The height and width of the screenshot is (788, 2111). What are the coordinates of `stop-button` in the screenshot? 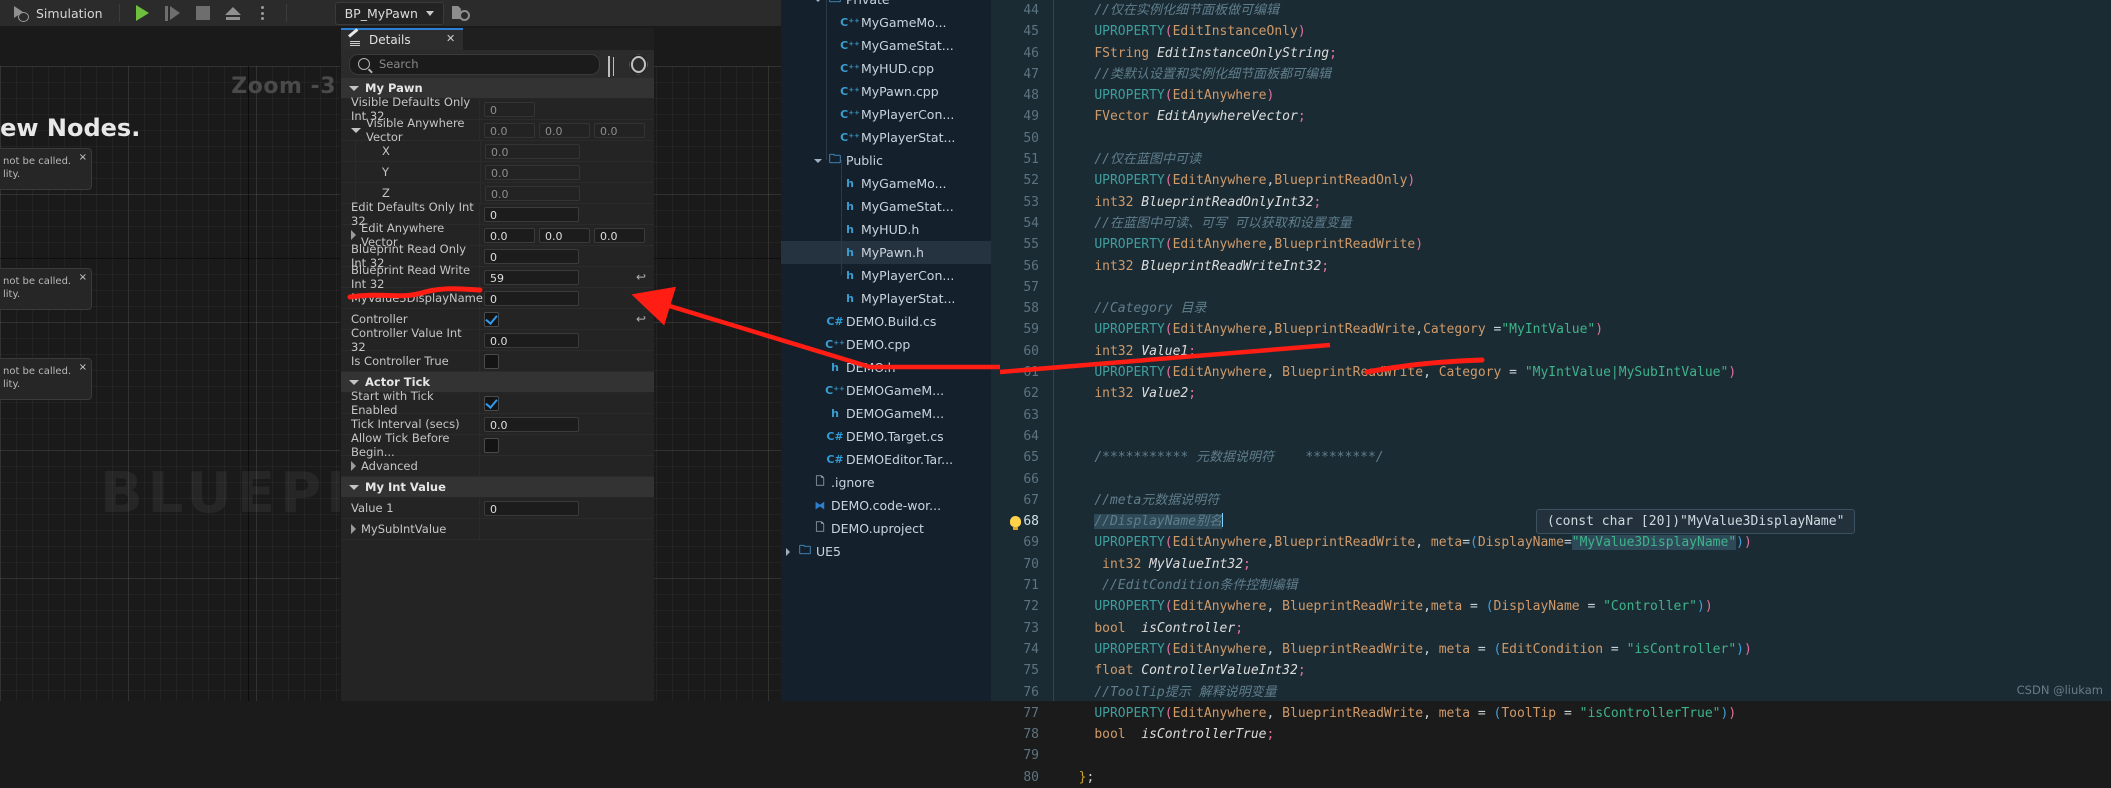 It's located at (203, 13).